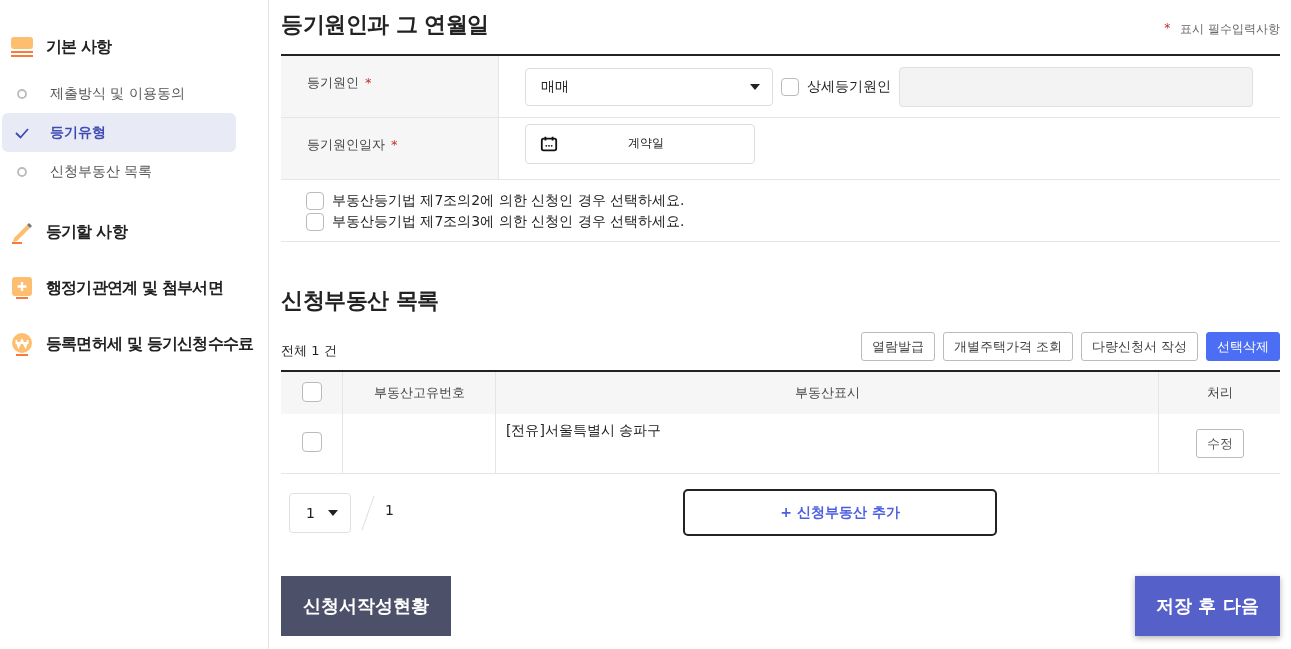 The width and height of the screenshot is (1291, 649). I want to click on sidebar-item: 신청부동산 목록, so click(119, 171).